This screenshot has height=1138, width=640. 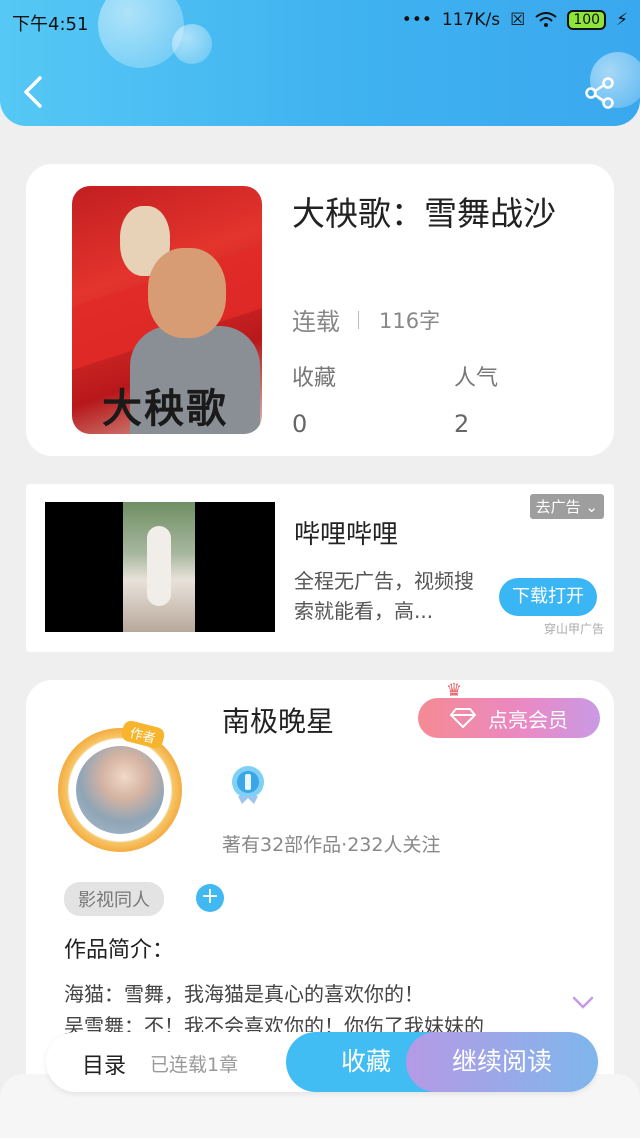 What do you see at coordinates (274, 1009) in the screenshot?
I see `intro-text: 海猫：雪舞，我海猫是真心的喜欢你的！ 吴雪舞：不！我不会喜欢你的！你伤了我妹妹的` at bounding box center [274, 1009].